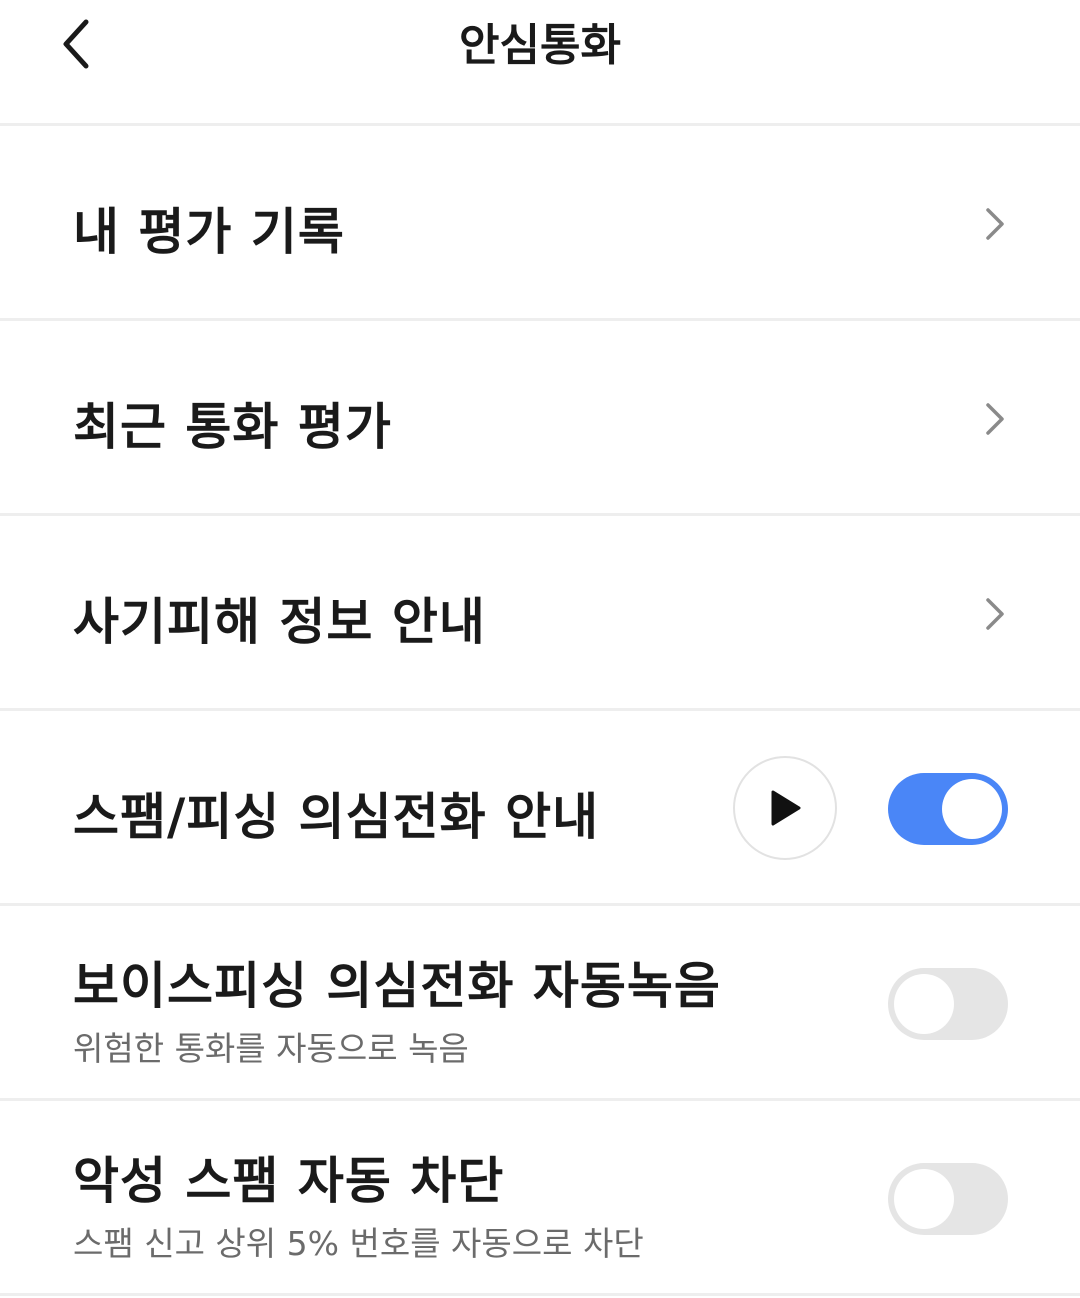 The image size is (1080, 1298). What do you see at coordinates (336, 817) in the screenshot?
I see `setting-label: 스팸/피싱 의심전화 안내` at bounding box center [336, 817].